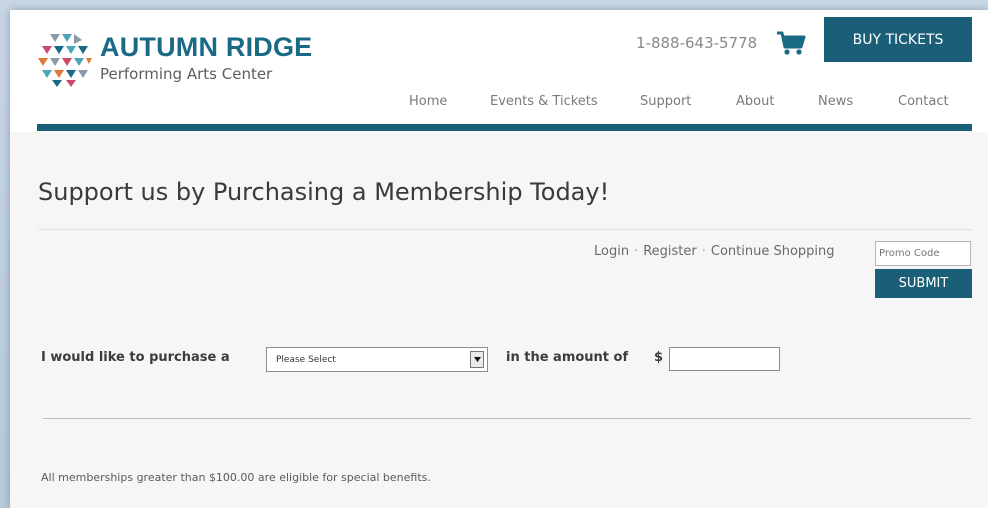 This screenshot has height=508, width=988. Describe the element at coordinates (135, 357) in the screenshot. I see `purchase-prefix-label: I would like to purchase a` at that location.